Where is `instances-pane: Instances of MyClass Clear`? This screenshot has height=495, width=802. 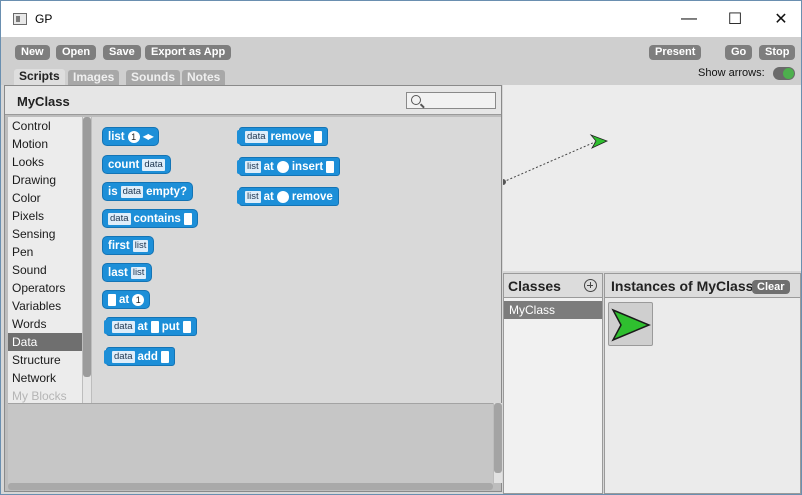 instances-pane: Instances of MyClass Clear is located at coordinates (702, 383).